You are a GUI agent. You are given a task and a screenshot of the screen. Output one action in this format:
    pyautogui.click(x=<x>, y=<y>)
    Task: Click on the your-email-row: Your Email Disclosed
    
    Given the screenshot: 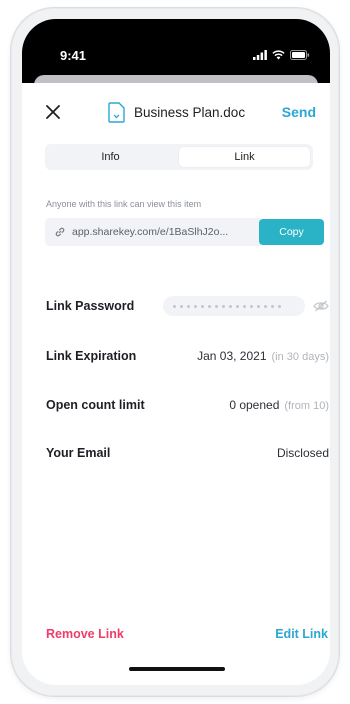 What is the action you would take?
    pyautogui.click(x=187, y=453)
    